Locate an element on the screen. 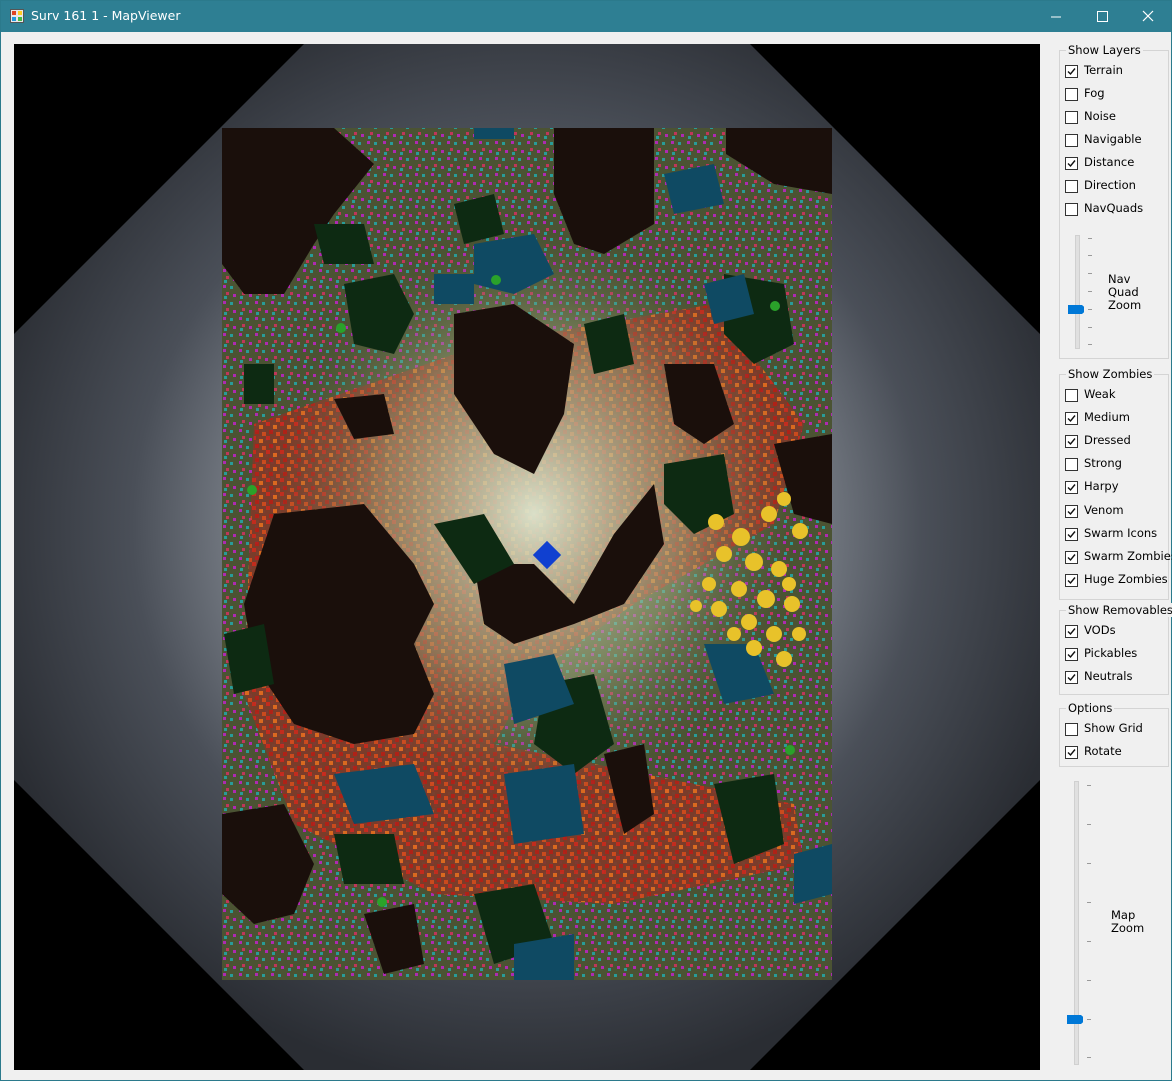 The width and height of the screenshot is (1172, 1081). checkbox-label: Neutrals is located at coordinates (1108, 676).